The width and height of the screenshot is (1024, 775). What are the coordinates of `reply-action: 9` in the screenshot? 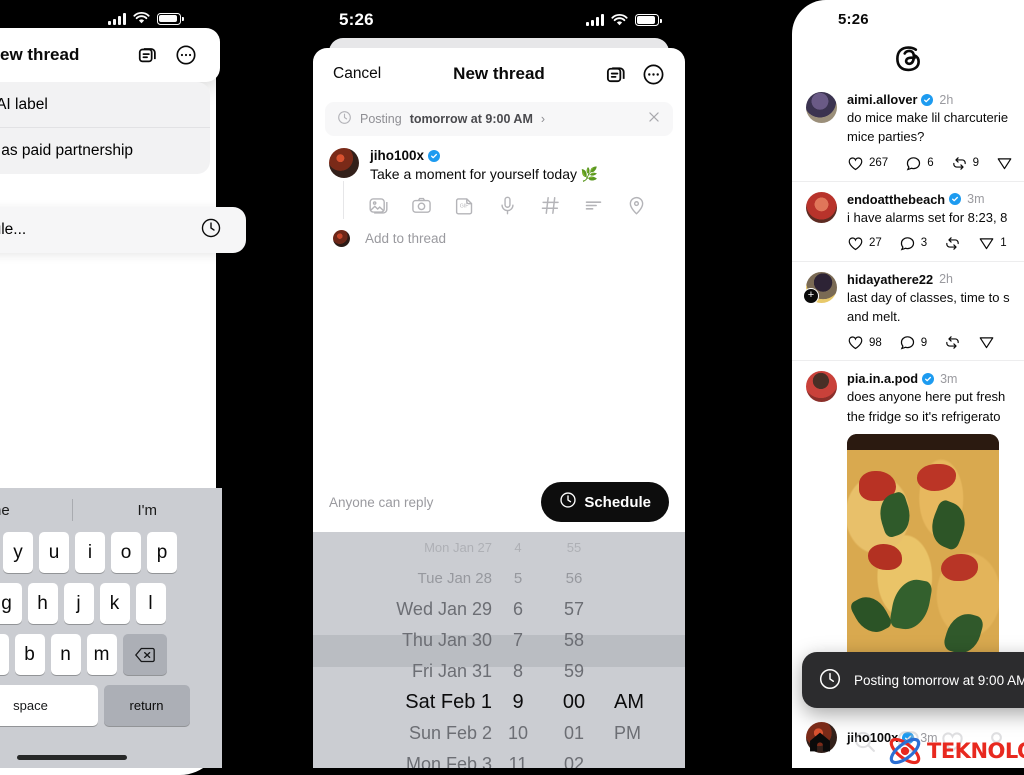 It's located at (913, 342).